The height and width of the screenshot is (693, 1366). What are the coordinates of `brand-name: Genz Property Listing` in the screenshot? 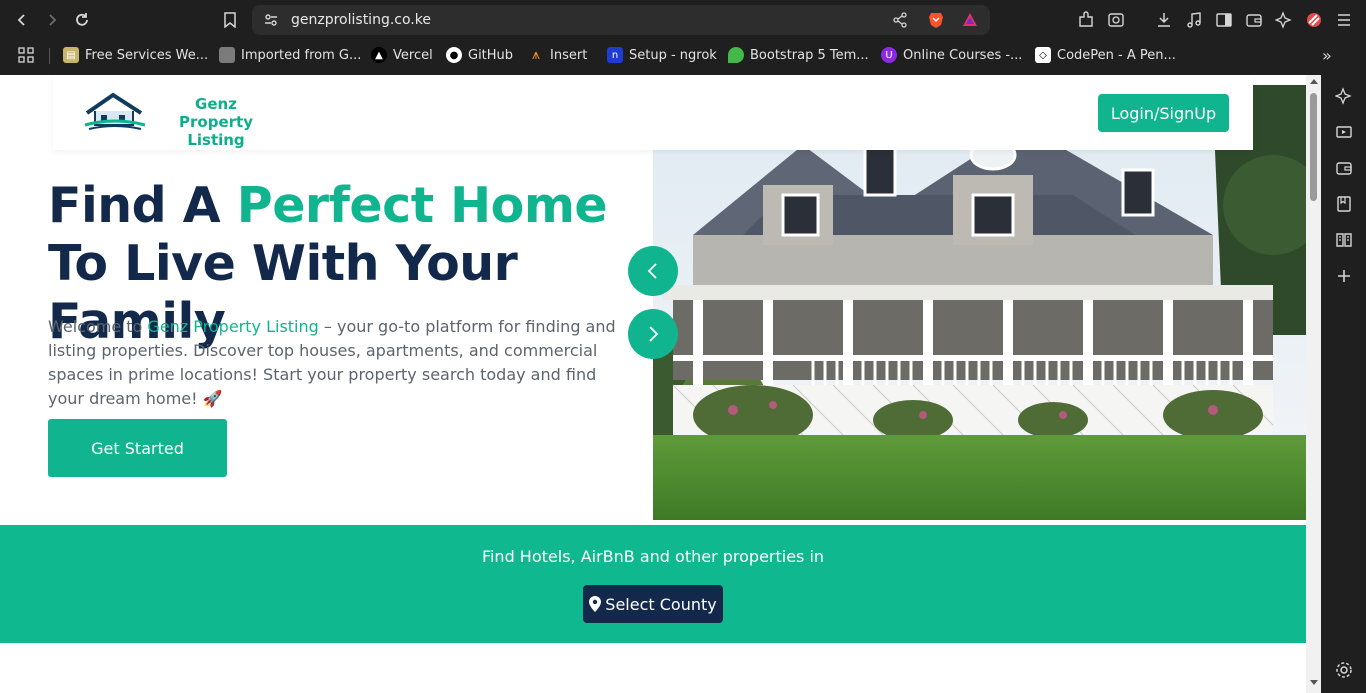 It's located at (216, 122).